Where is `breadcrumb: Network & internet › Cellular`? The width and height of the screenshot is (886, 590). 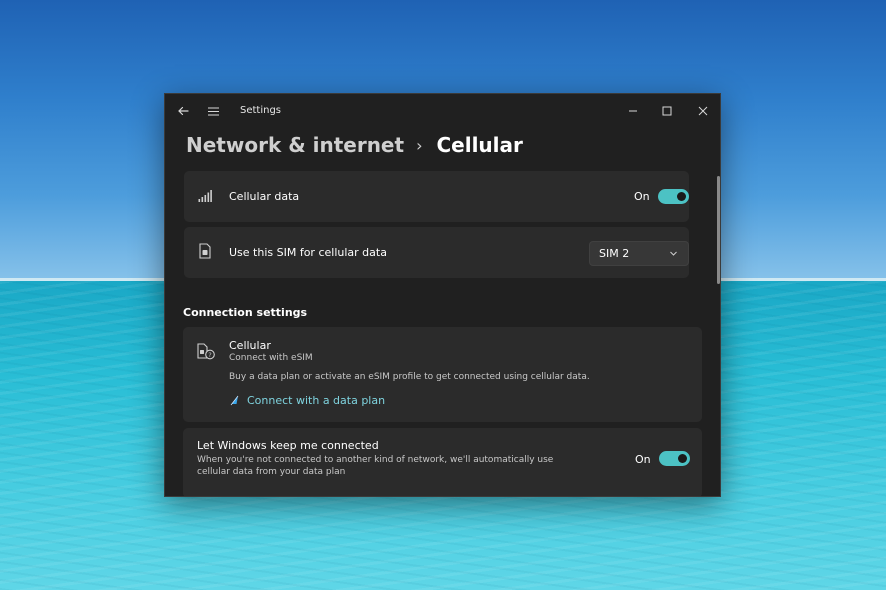 breadcrumb: Network & internet › Cellular is located at coordinates (354, 145).